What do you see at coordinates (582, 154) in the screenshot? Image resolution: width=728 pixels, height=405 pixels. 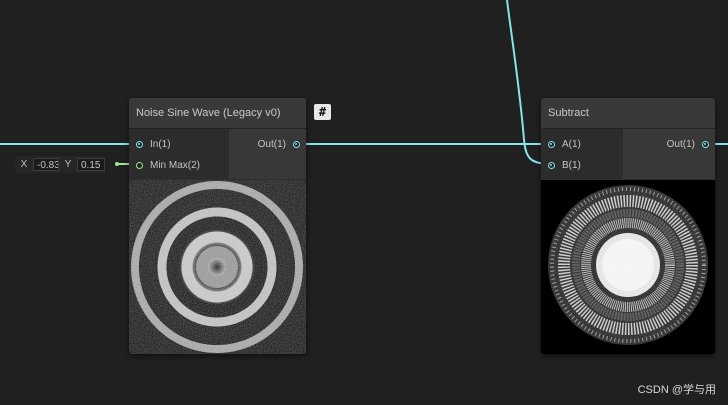 I see `subtract-inputs-column` at bounding box center [582, 154].